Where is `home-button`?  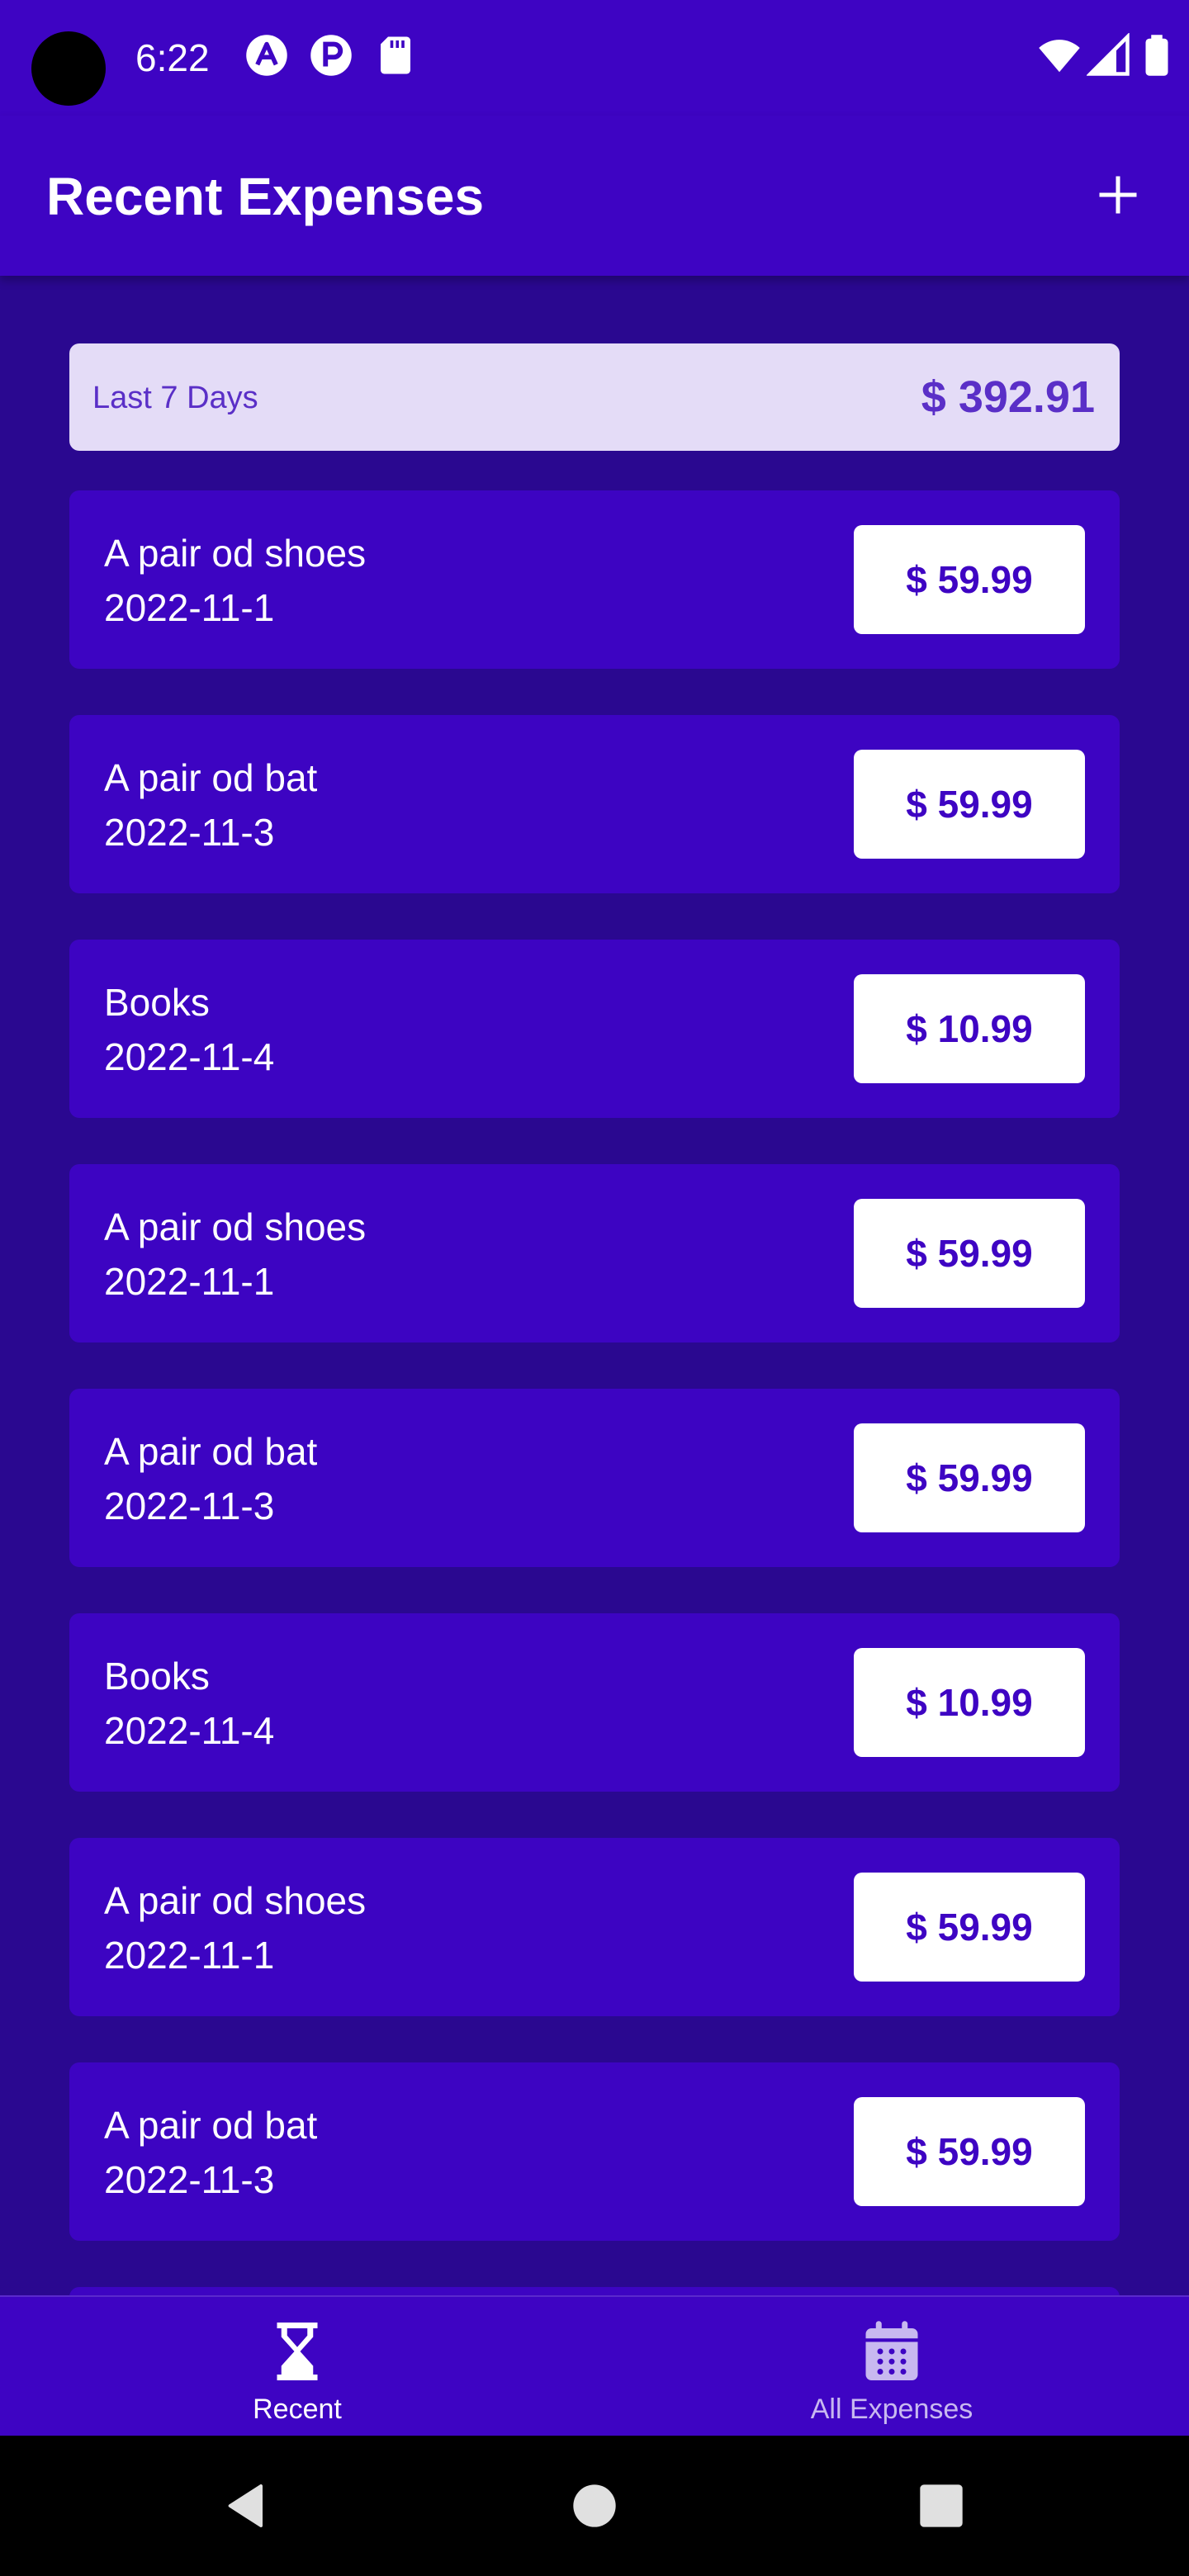
home-button is located at coordinates (594, 2506).